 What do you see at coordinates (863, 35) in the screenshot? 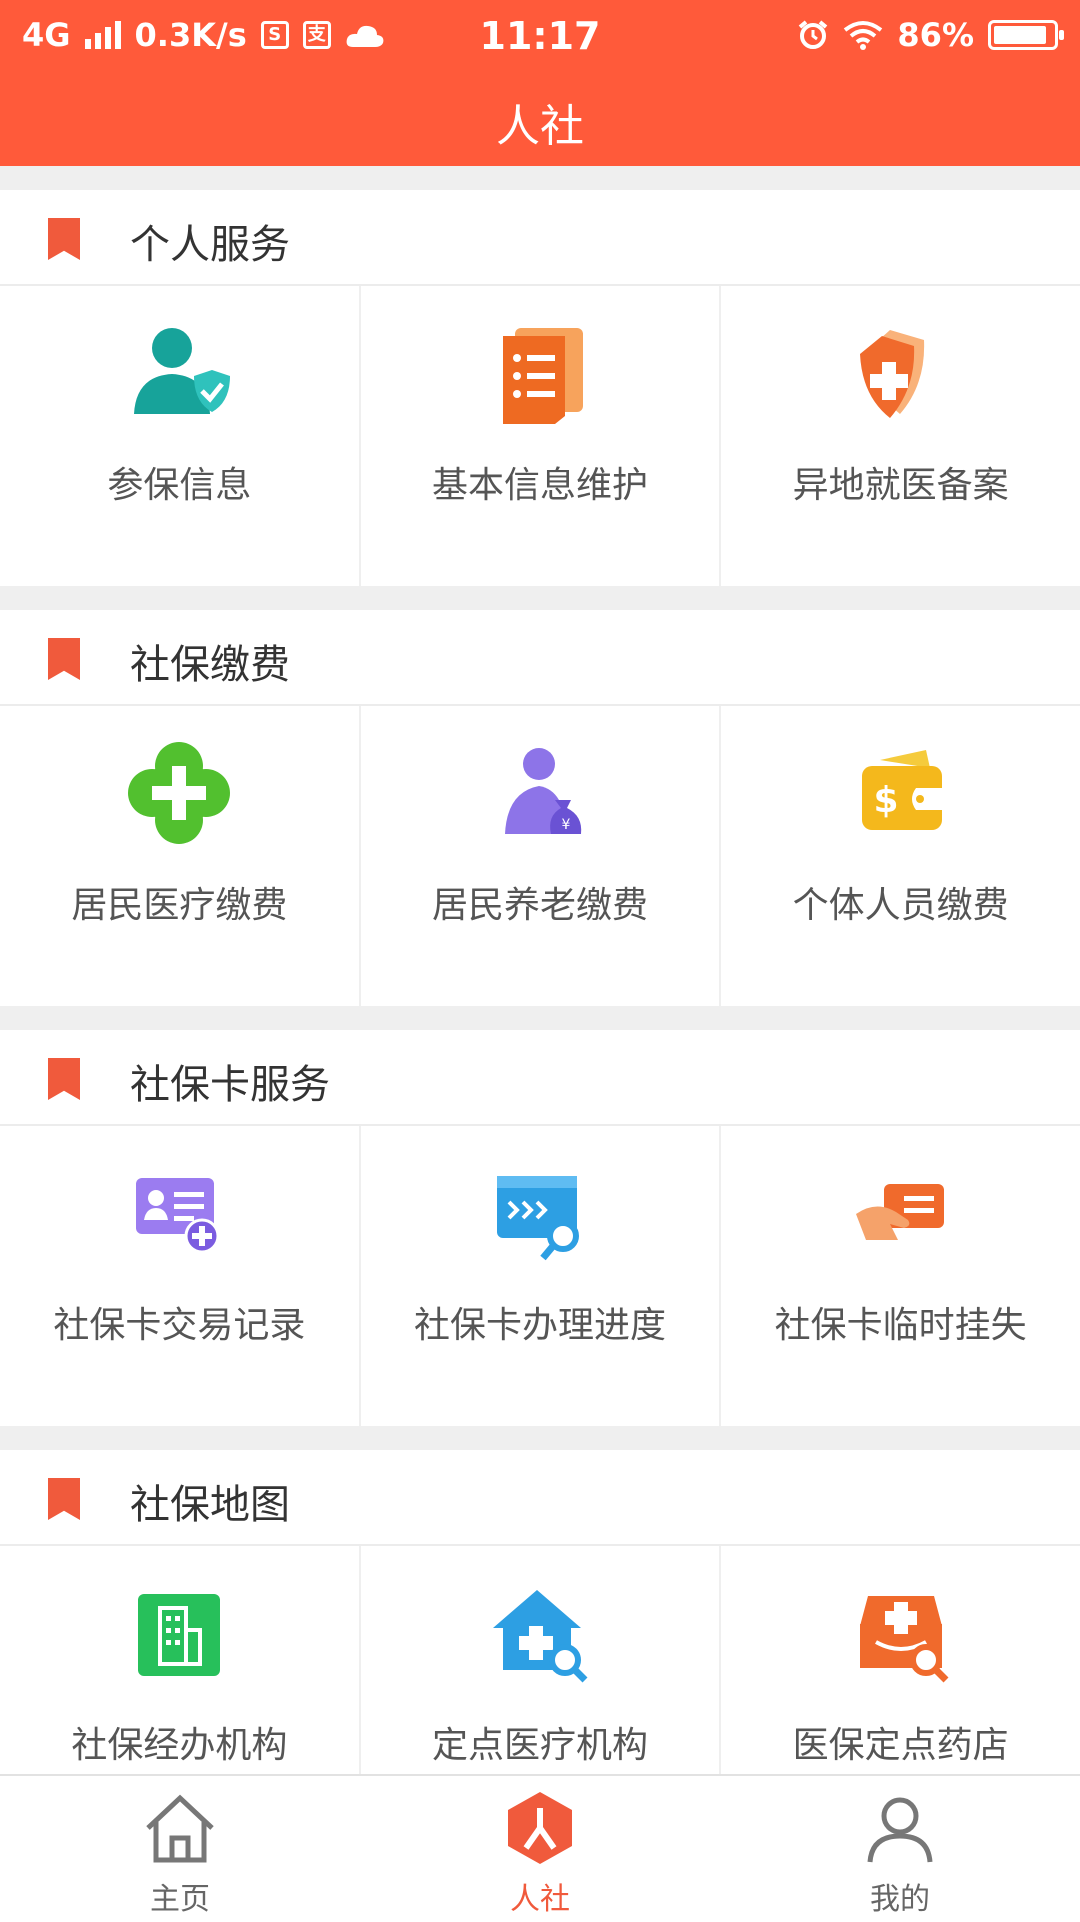
I see `wifi-icon` at bounding box center [863, 35].